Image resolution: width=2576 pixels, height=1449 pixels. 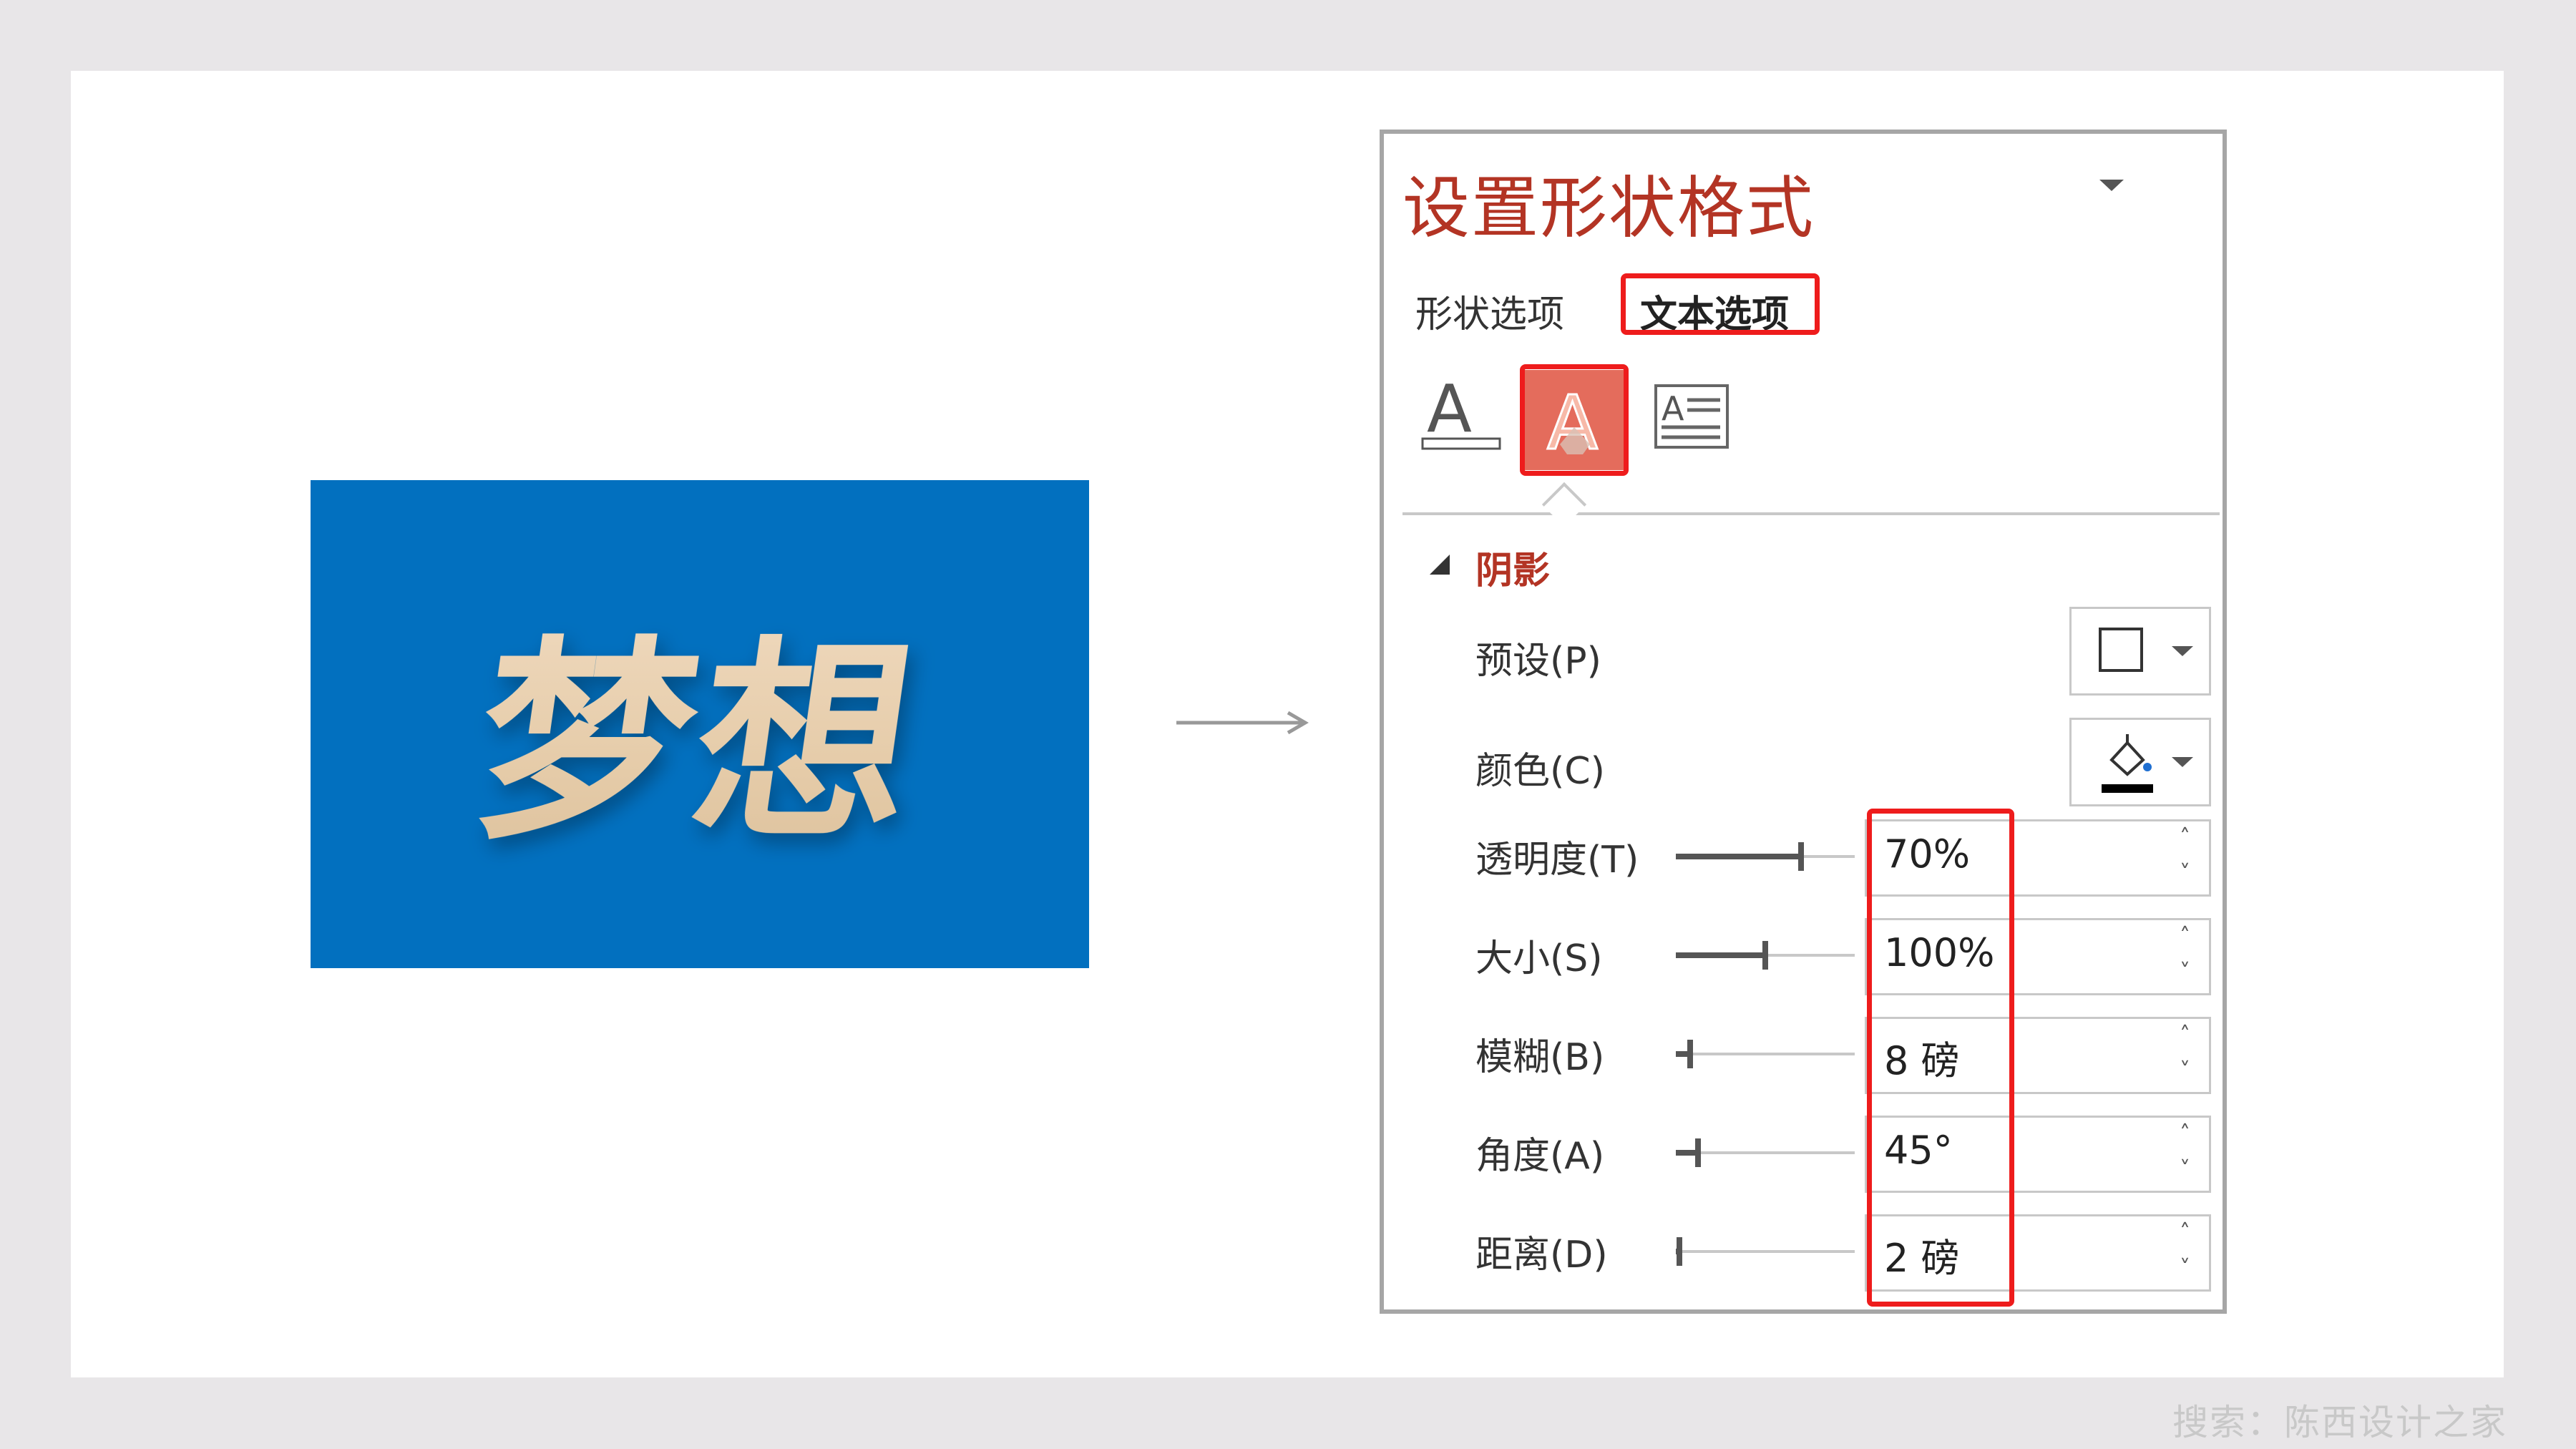 What do you see at coordinates (1557, 860) in the screenshot?
I see `row-label: 透明度(T)` at bounding box center [1557, 860].